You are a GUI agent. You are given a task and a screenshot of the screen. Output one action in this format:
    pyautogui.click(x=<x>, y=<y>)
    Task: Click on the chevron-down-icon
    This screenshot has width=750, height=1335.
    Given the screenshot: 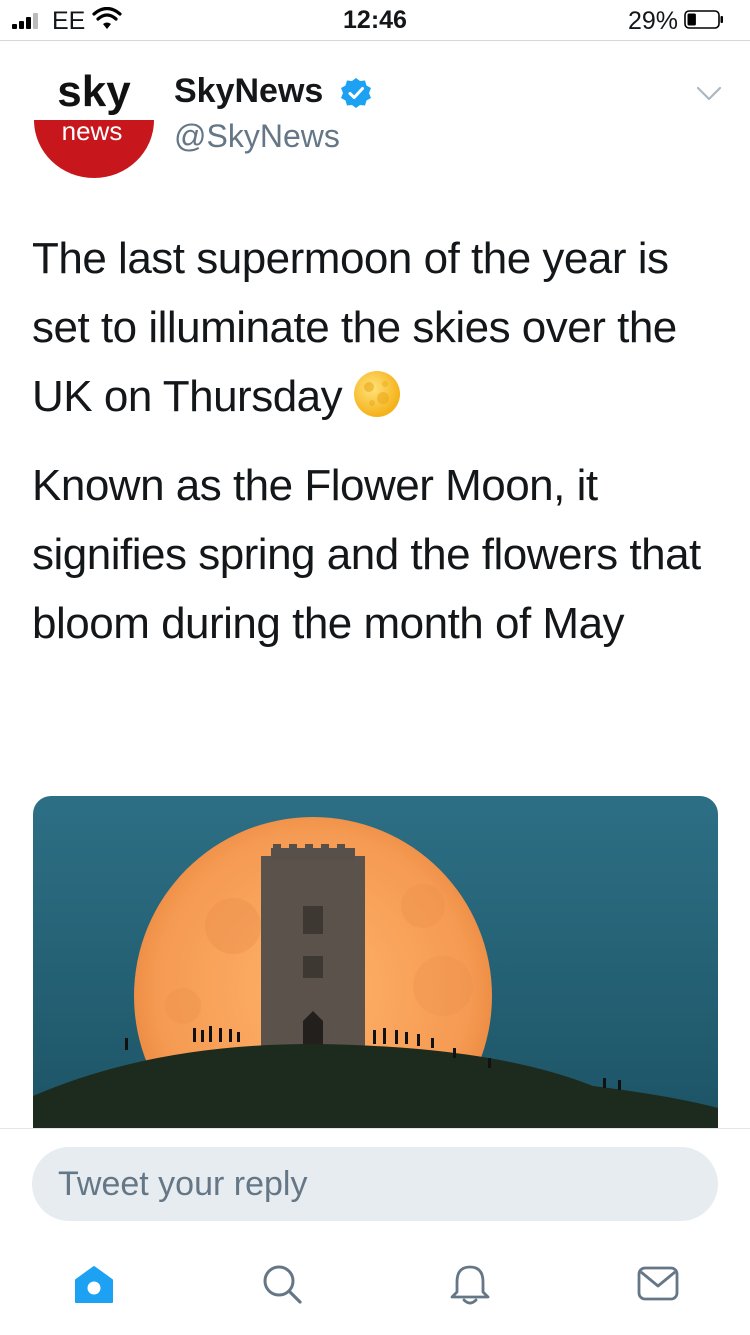 What is the action you would take?
    pyautogui.click(x=709, y=94)
    